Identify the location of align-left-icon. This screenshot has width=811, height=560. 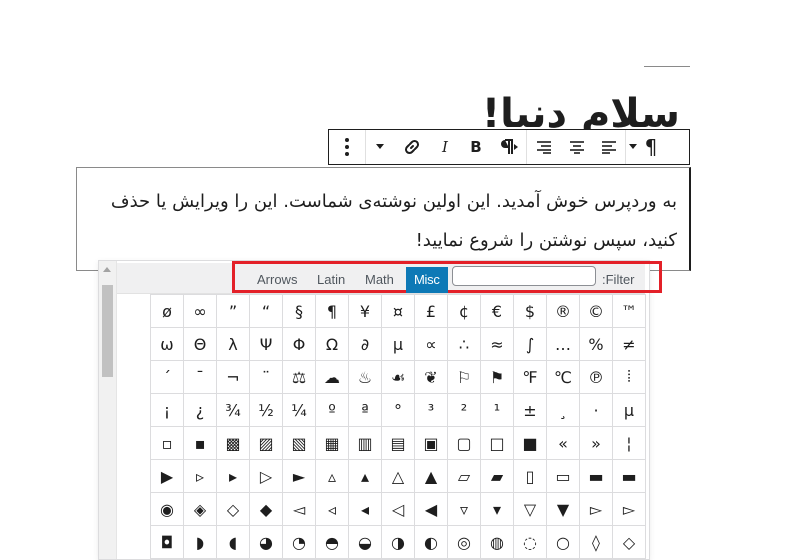
(609, 147).